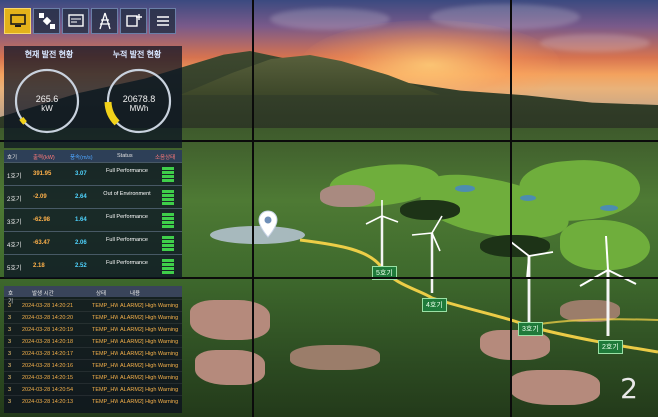 This screenshot has height=417, width=658. I want to click on row-wind: 3.07, so click(81, 174).